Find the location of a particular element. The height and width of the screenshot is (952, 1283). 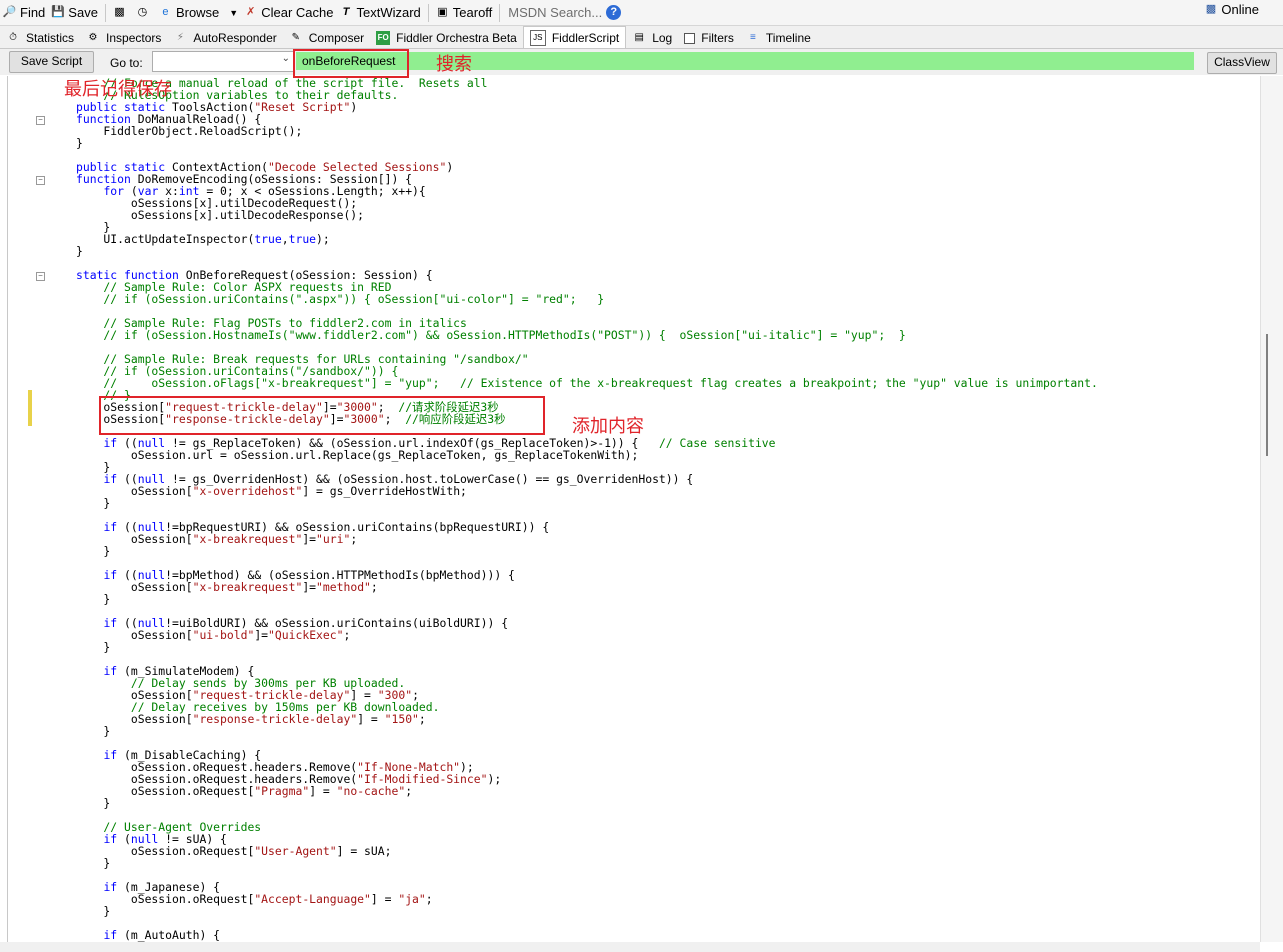

chevron-down-icon: ⌄ is located at coordinates (285, 58).